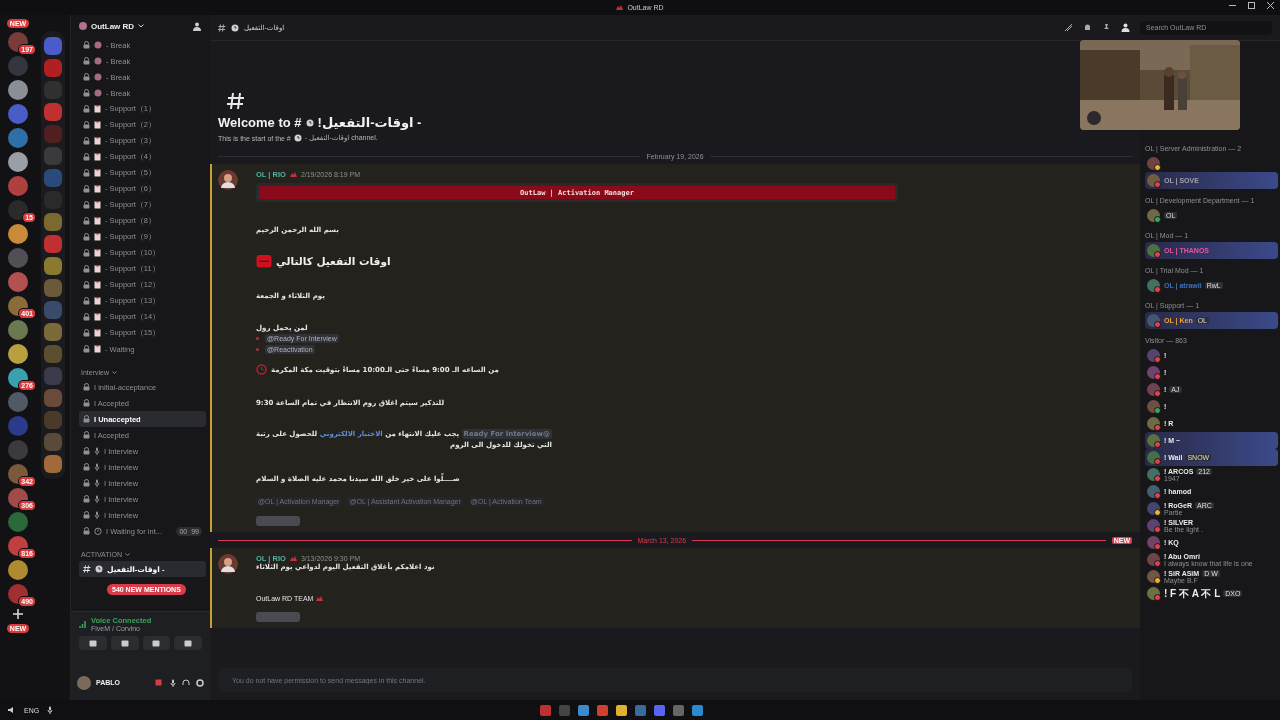  I want to click on welcome-title: Welcome to #, so click(260, 122).